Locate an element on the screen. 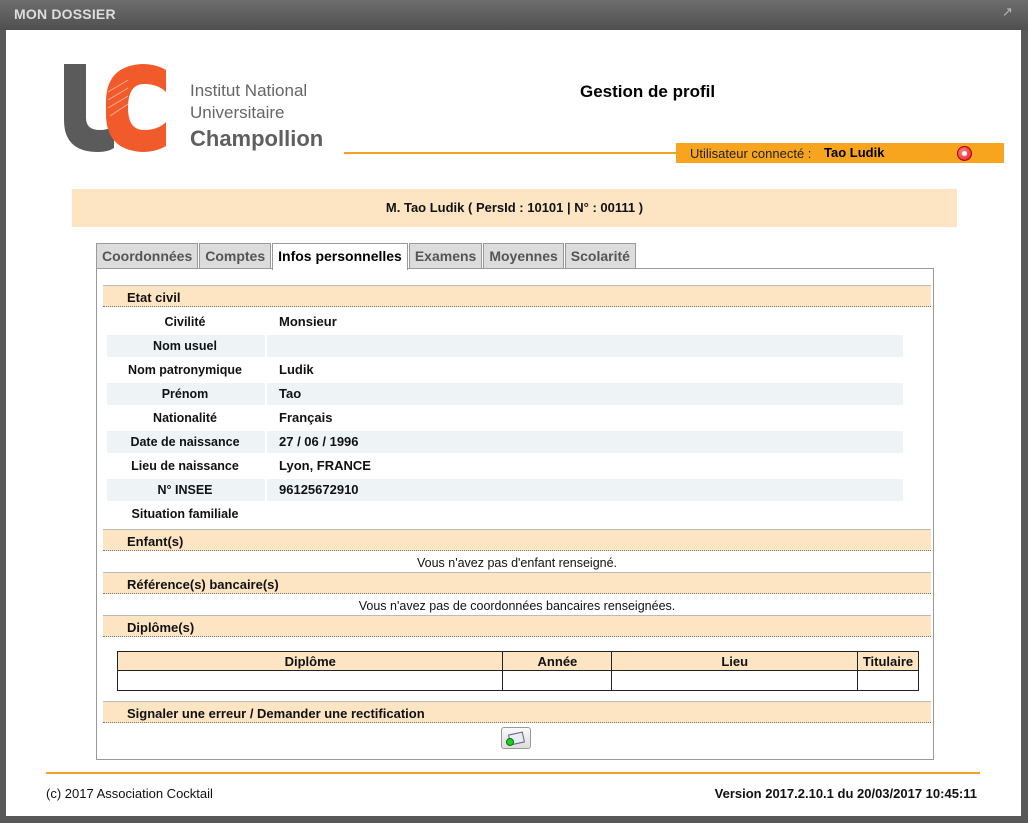 The image size is (1028, 823). column-header: Diplôme is located at coordinates (310, 661).